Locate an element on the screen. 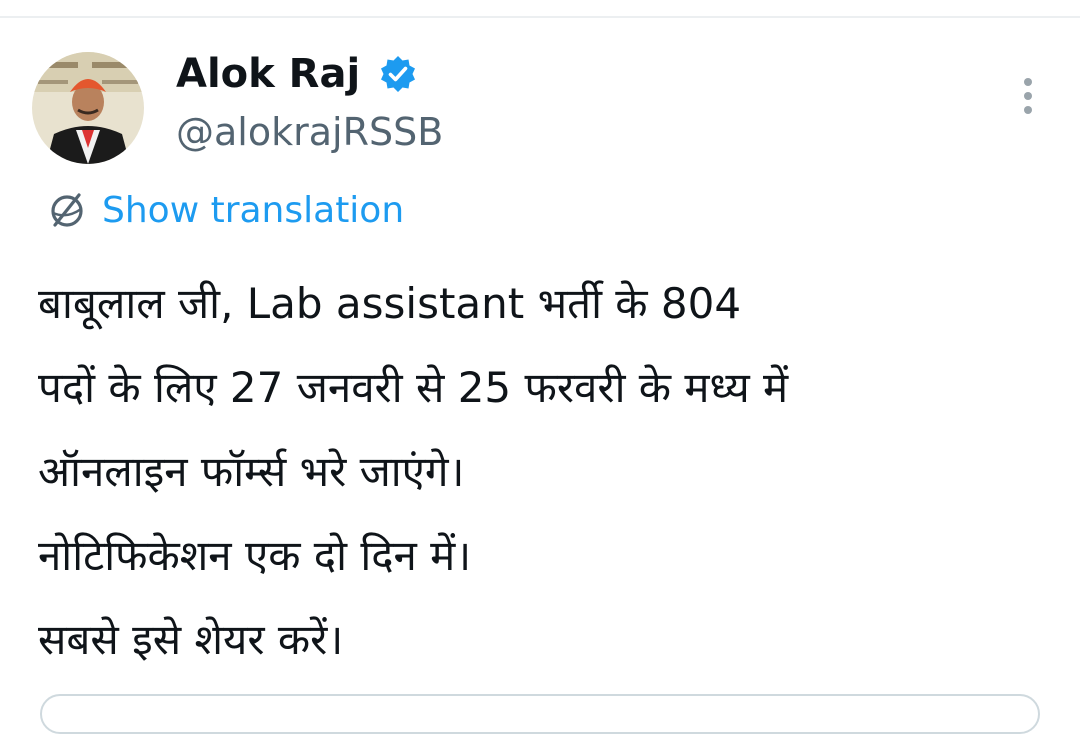  tweet-text-line: बाबूलाल जी, Lab assistant भर्ती के 804 is located at coordinates (390, 303).